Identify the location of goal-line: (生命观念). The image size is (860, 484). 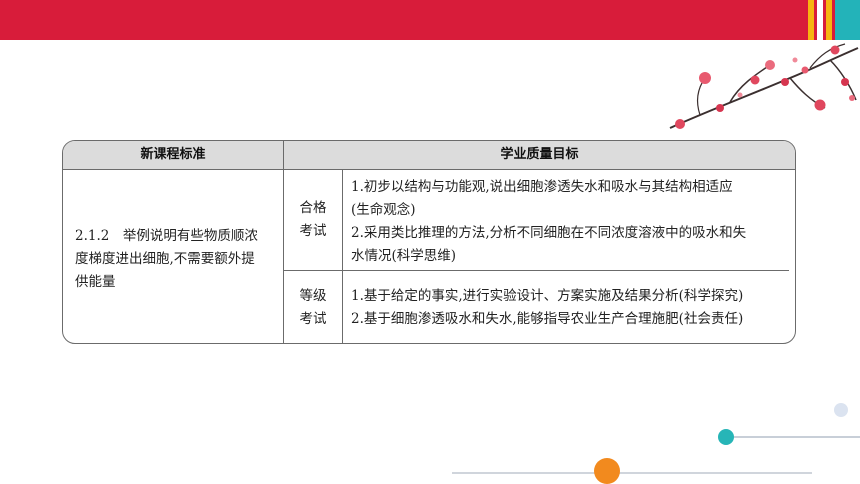
(383, 210).